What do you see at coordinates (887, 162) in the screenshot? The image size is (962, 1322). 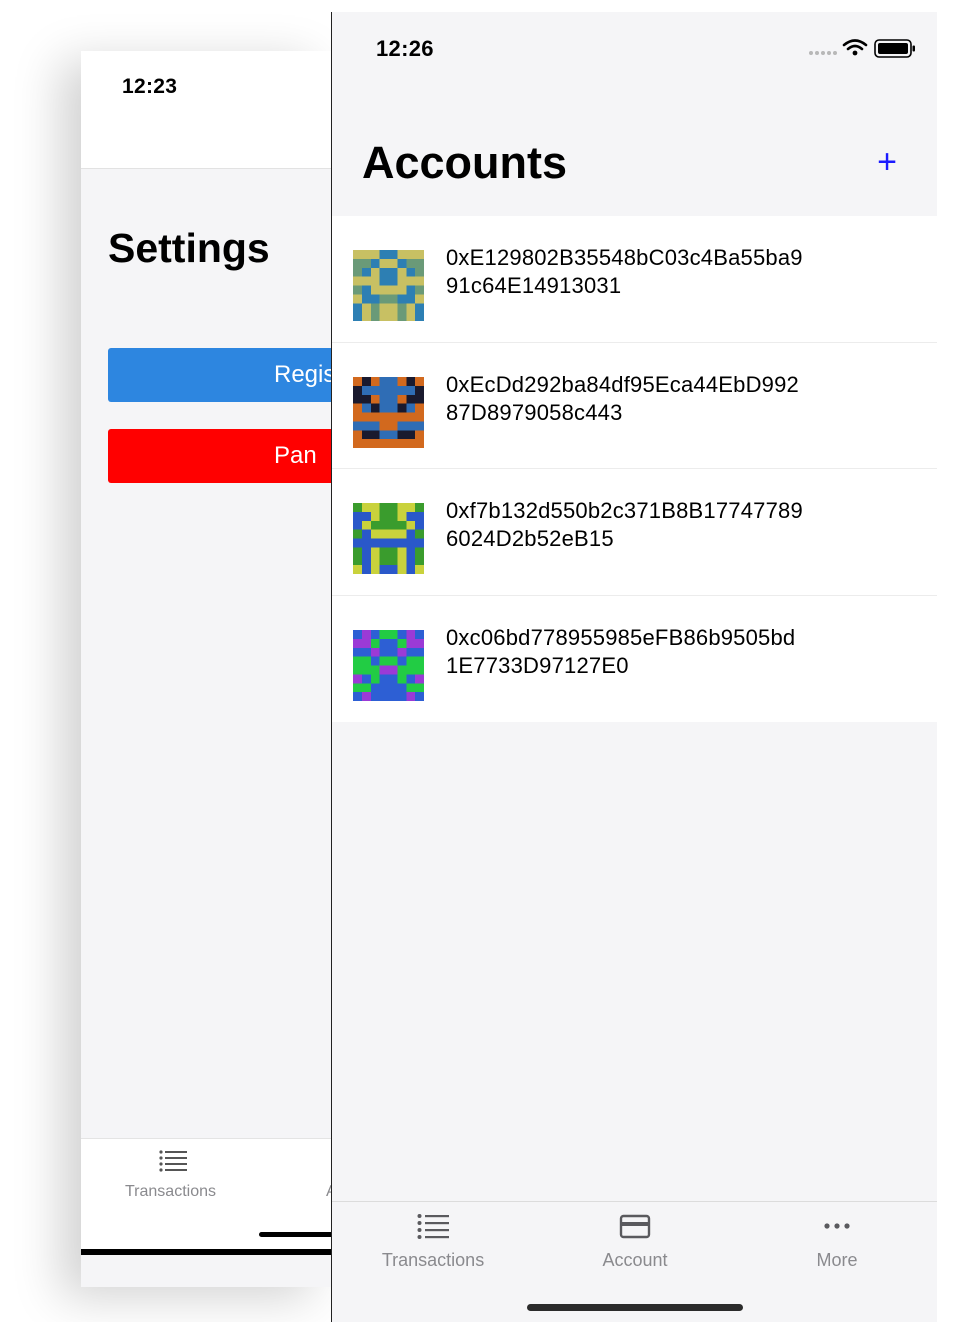 I see `add-account-button: +` at bounding box center [887, 162].